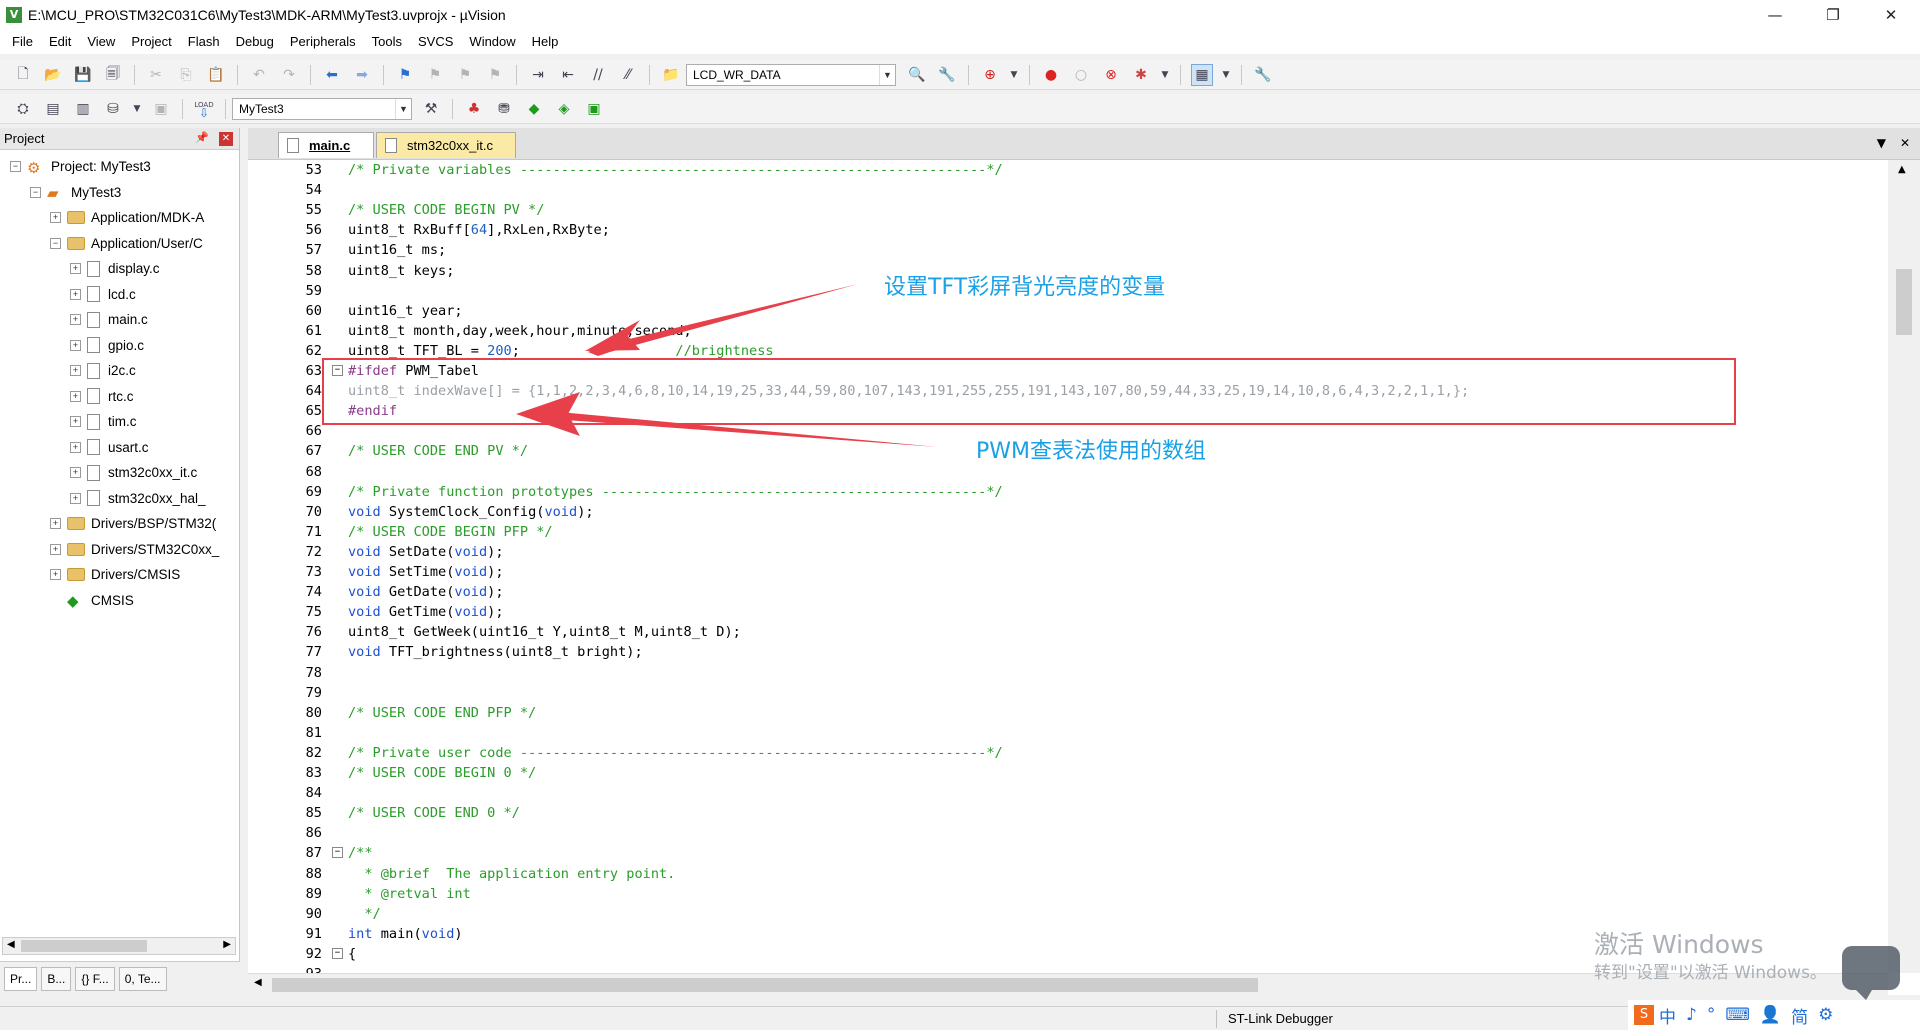 Image resolution: width=1920 pixels, height=1030 pixels. I want to click on ime-toolbar: S 中 ♪ ° ⌨ 👤 简 ⚙, so click(1774, 1015).